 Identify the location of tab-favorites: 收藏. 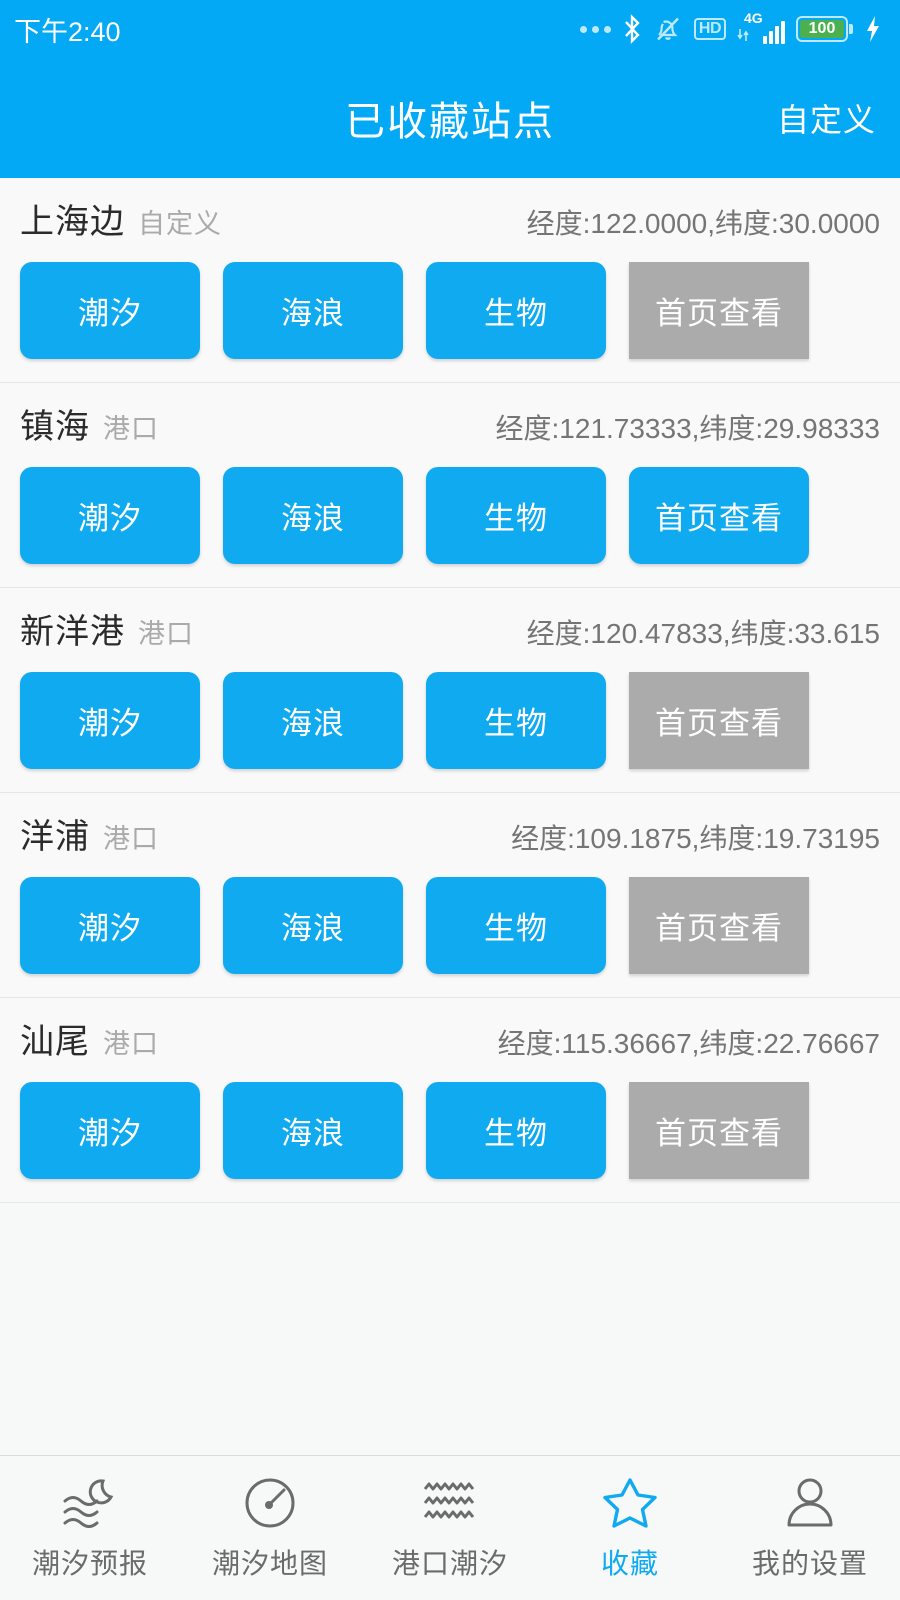
(630, 1528).